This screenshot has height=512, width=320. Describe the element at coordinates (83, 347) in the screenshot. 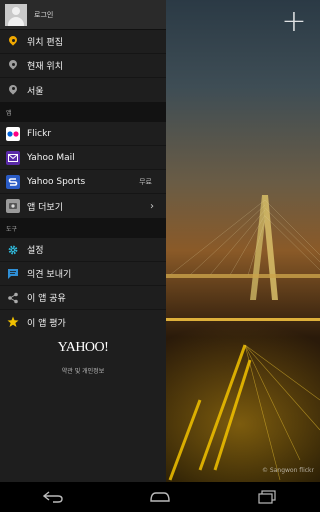

I see `yahoo-logo: YAHOO!` at that location.